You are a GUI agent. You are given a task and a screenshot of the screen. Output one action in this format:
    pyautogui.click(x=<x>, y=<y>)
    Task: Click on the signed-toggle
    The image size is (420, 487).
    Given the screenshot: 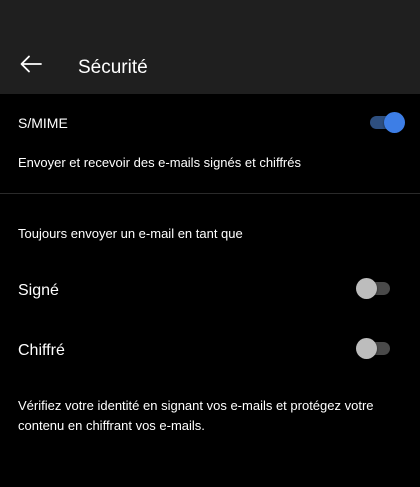 What is the action you would take?
    pyautogui.click(x=374, y=288)
    